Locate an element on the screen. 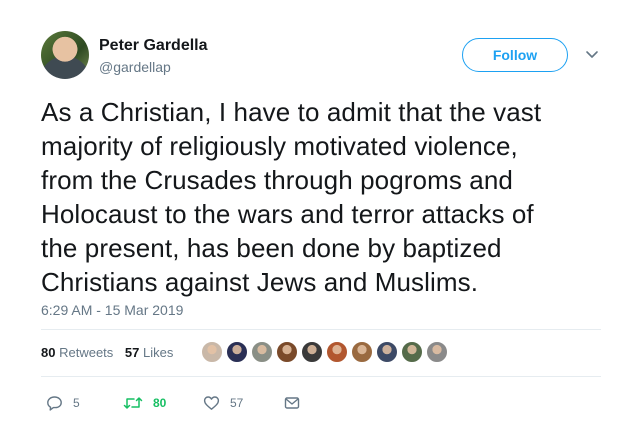 This screenshot has height=438, width=640. reply-icon is located at coordinates (54, 403).